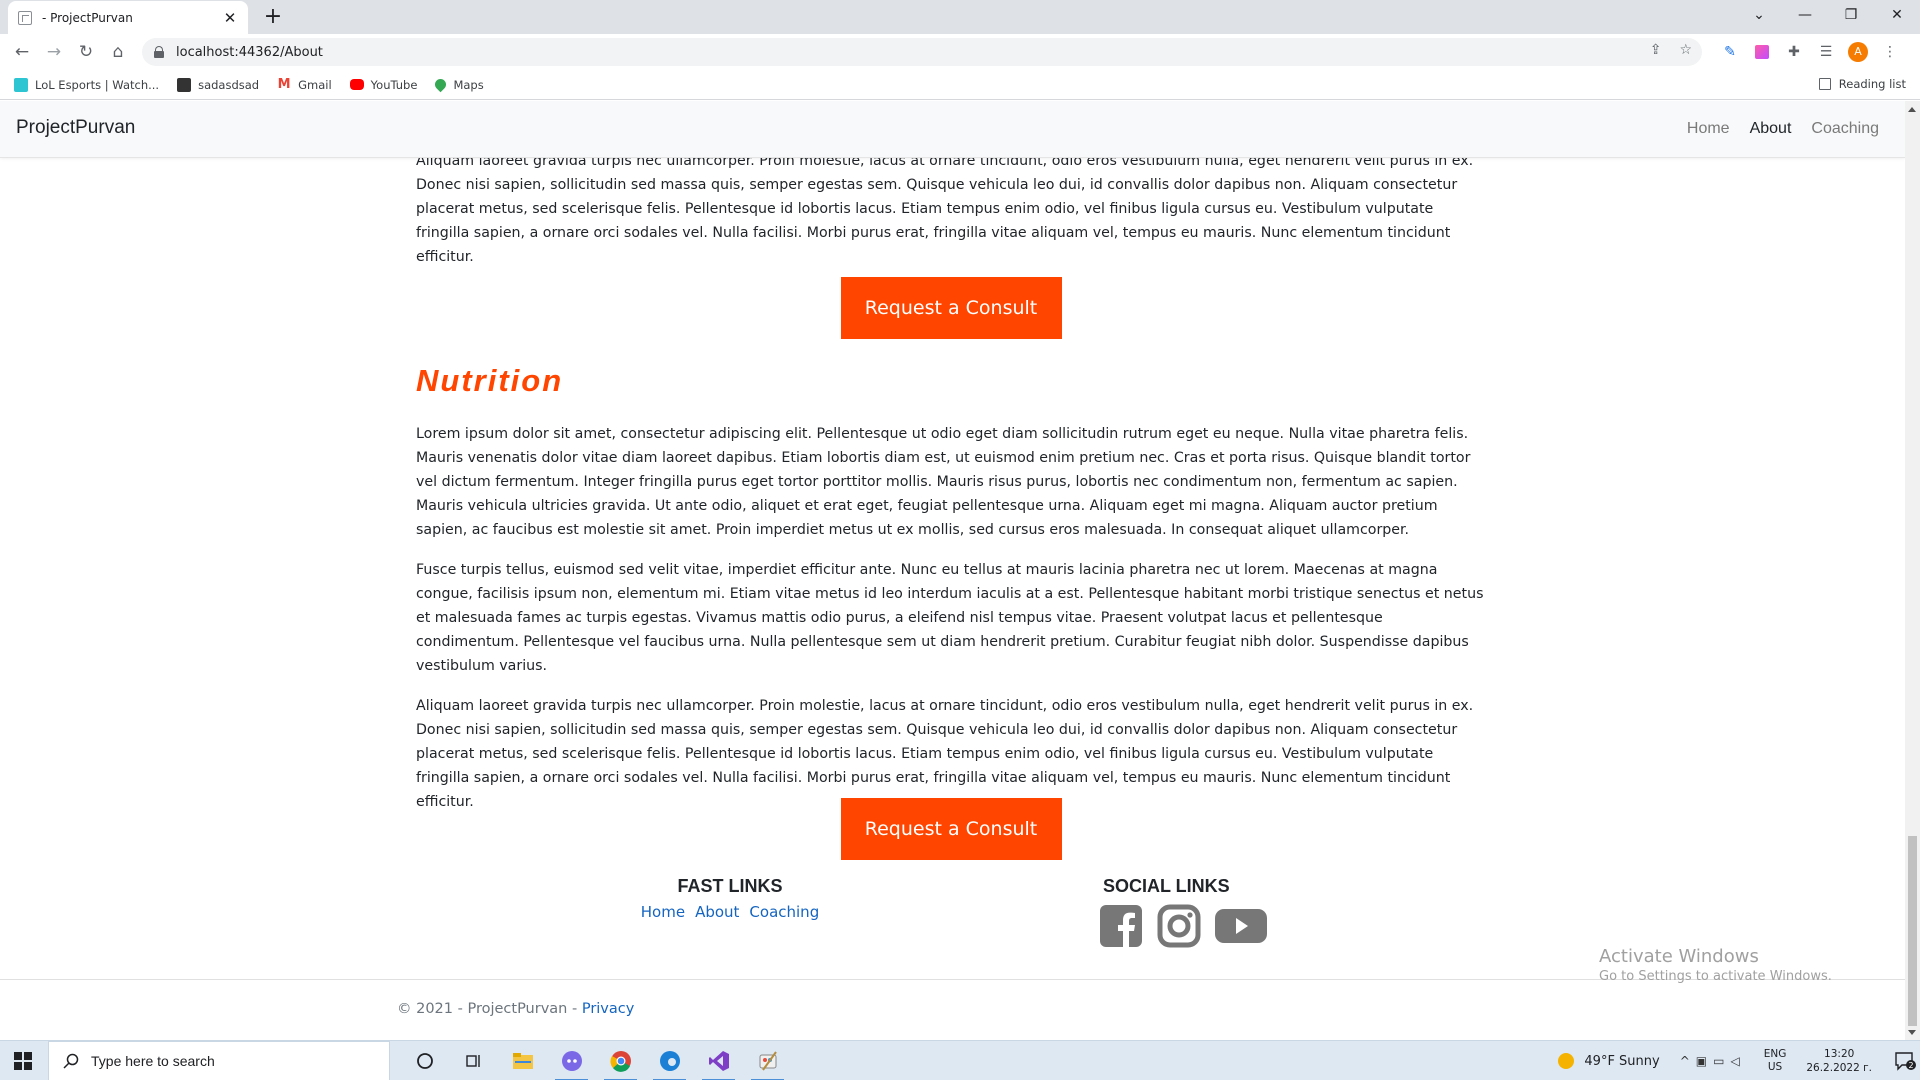  What do you see at coordinates (1179, 926) in the screenshot?
I see `instagram-icon` at bounding box center [1179, 926].